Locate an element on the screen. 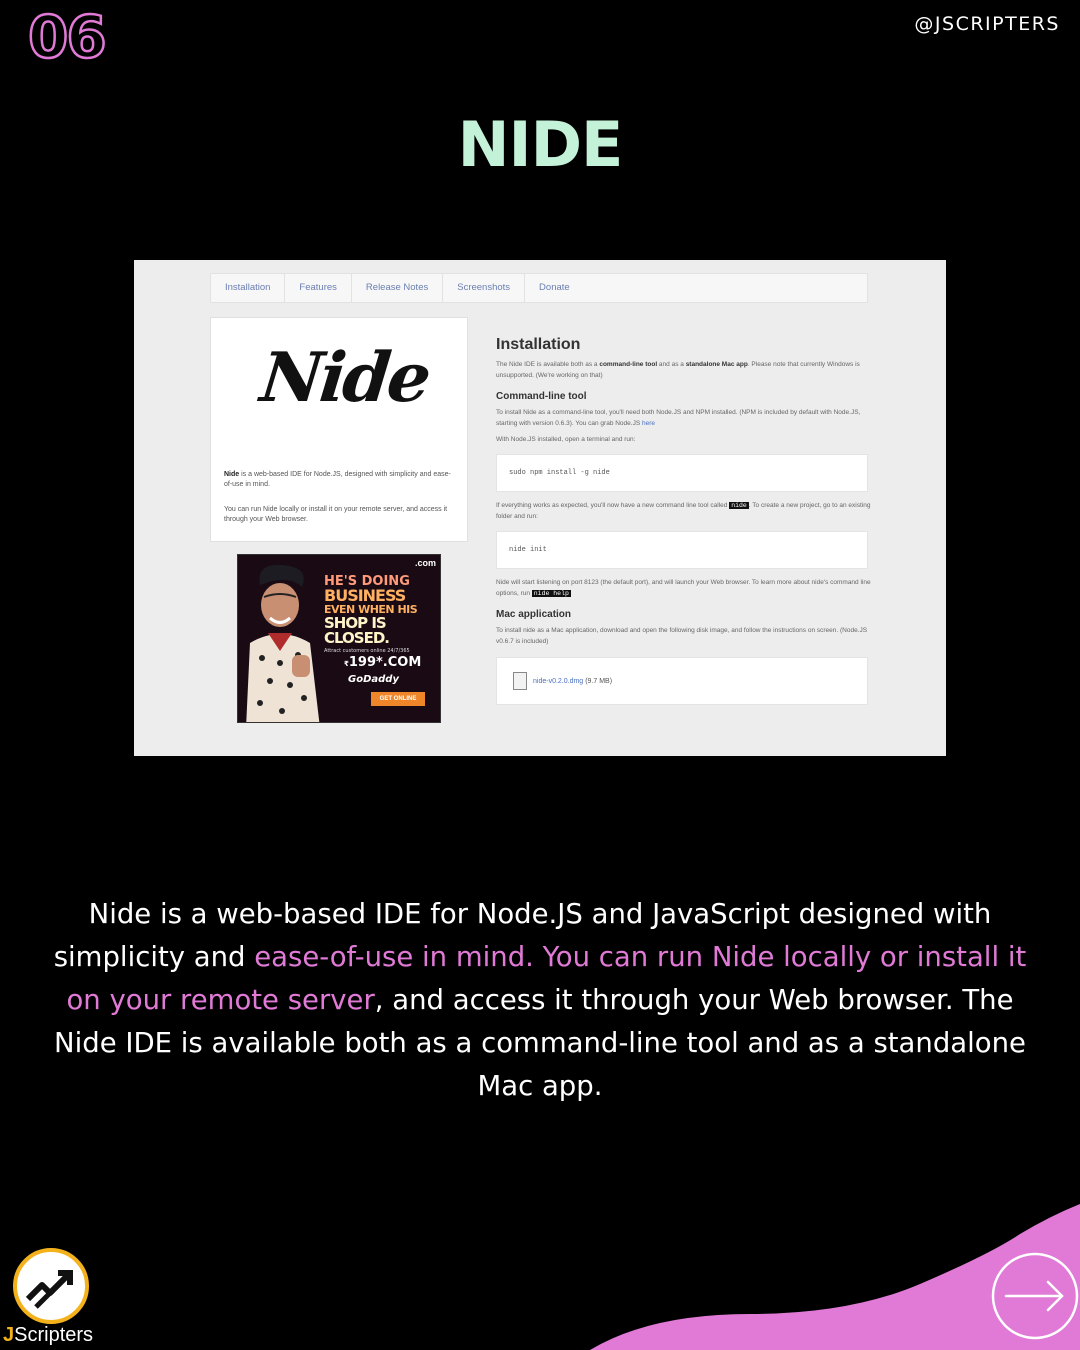 The height and width of the screenshot is (1350, 1080). dmg-download: nide-v0.2.0.dmg (9.7 MB) is located at coordinates (682, 681).